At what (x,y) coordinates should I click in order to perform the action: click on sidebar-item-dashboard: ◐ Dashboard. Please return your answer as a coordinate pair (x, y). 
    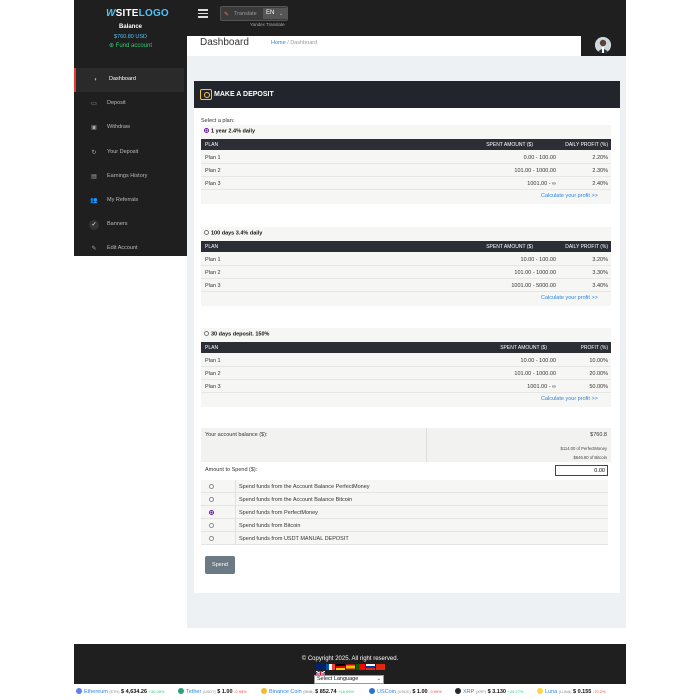
    Looking at the image, I should click on (129, 80).